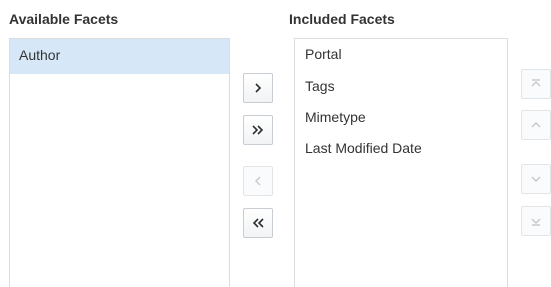  What do you see at coordinates (401, 116) in the screenshot?
I see `list-item-mimetype: Mimetype` at bounding box center [401, 116].